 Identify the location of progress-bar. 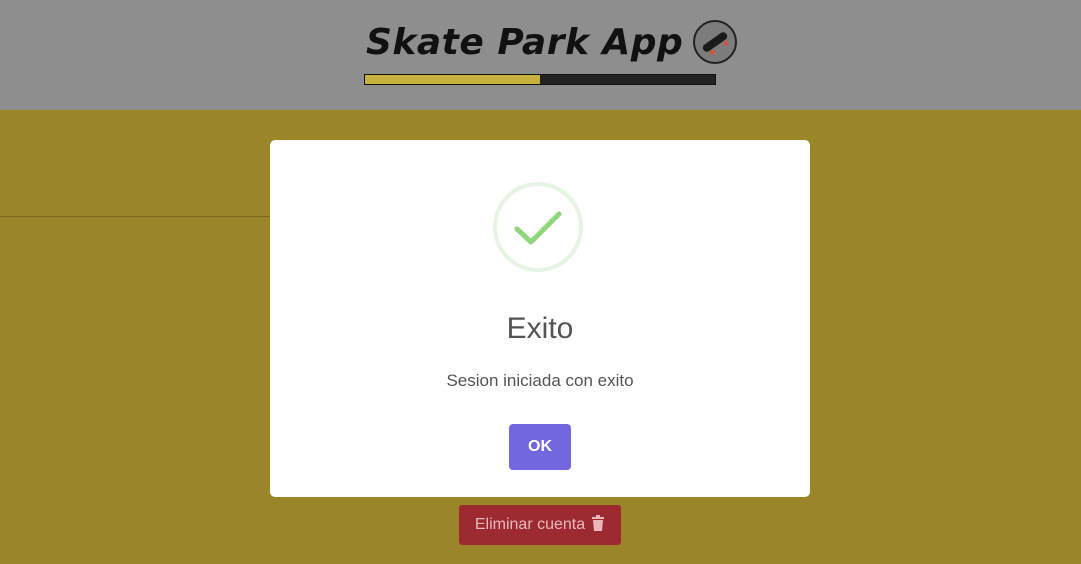
(540, 79).